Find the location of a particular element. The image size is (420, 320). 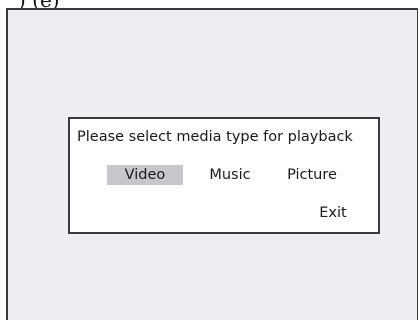

picture-option-button: Picture is located at coordinates (312, 175).